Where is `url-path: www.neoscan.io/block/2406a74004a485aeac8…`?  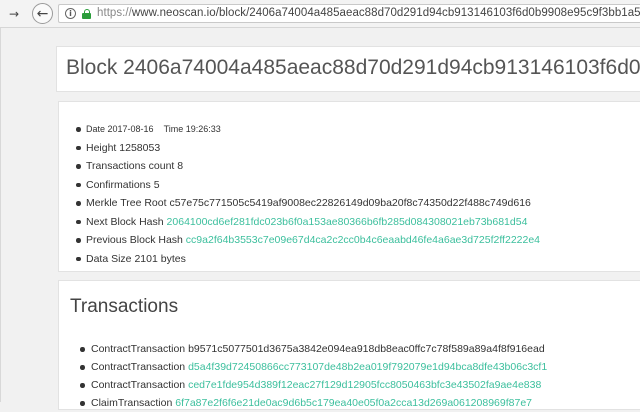 url-path: www.neoscan.io/block/2406a74004a485aeac8… is located at coordinates (385, 13).